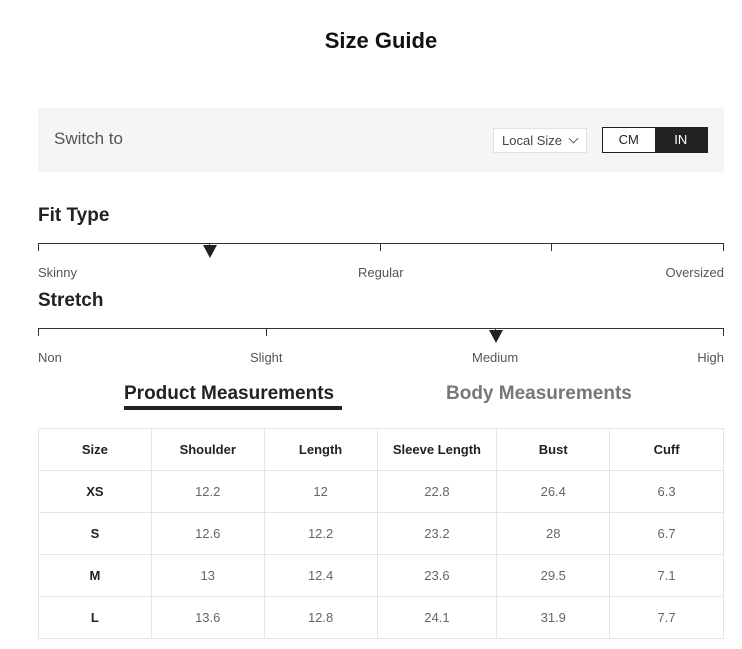  What do you see at coordinates (553, 617) in the screenshot?
I see `cell-bust: 31.9` at bounding box center [553, 617].